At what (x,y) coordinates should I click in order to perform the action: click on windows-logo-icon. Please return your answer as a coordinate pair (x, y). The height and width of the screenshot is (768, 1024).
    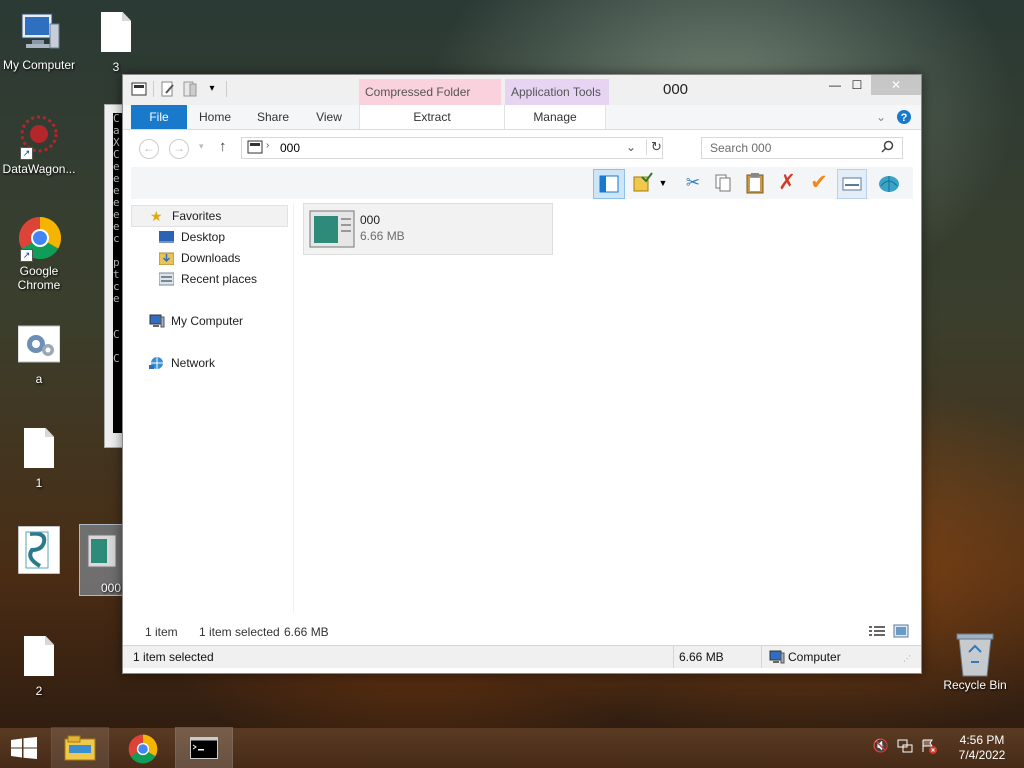
    Looking at the image, I should click on (24, 749).